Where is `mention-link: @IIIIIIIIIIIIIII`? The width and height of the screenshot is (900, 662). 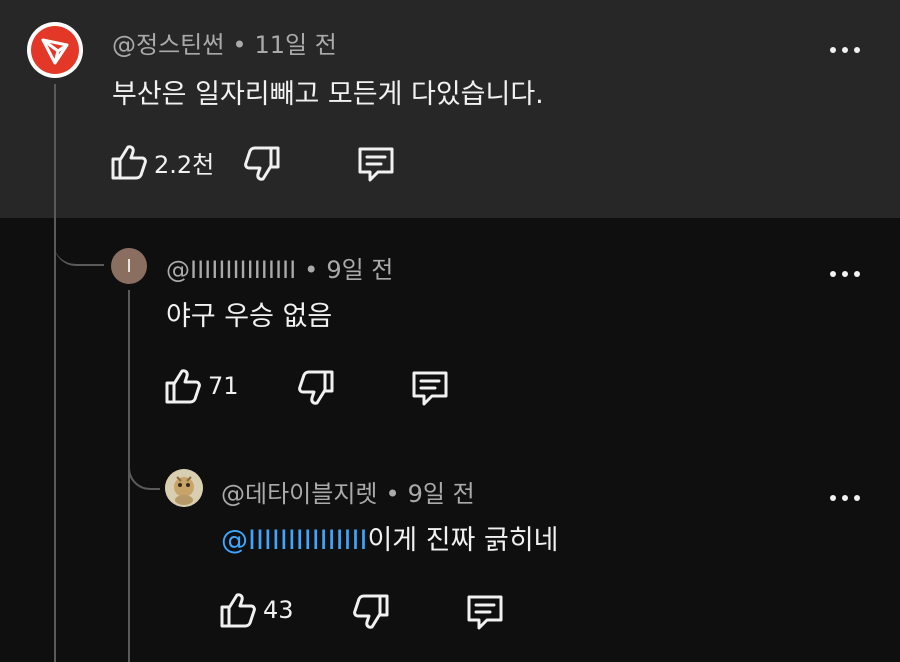 mention-link: @IIIIIIIIIIIIIII is located at coordinates (294, 540).